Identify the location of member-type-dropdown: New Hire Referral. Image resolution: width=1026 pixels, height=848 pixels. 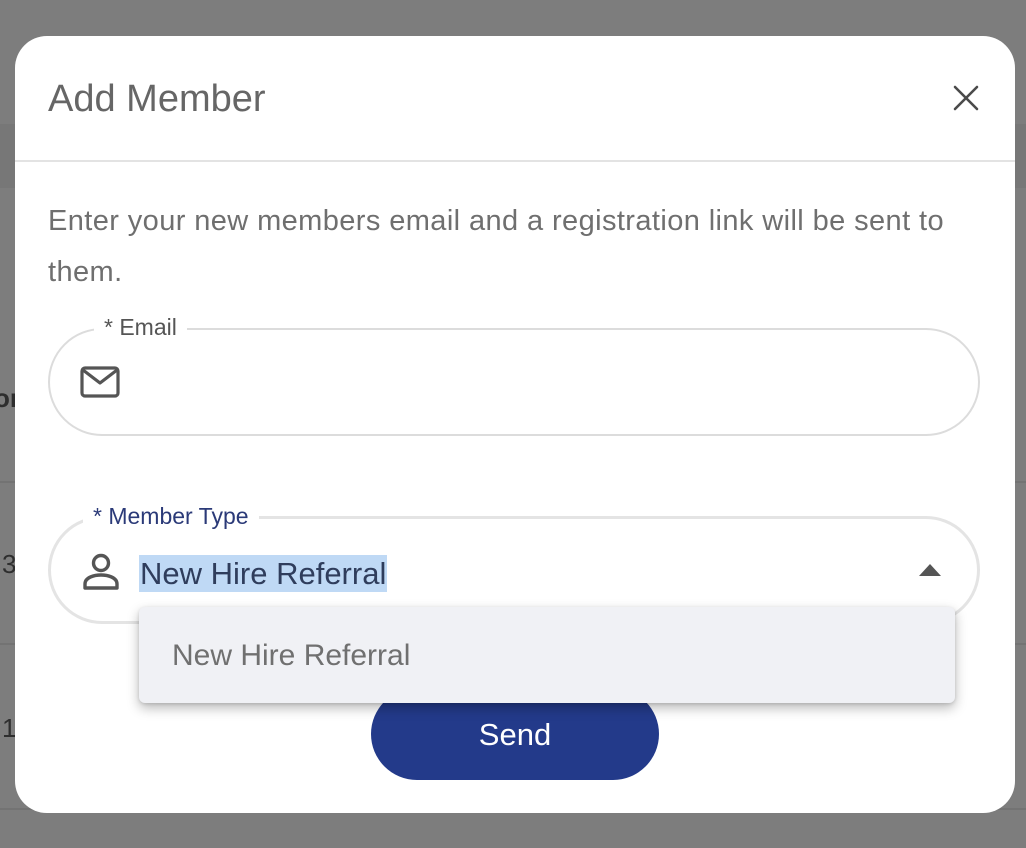
(547, 655).